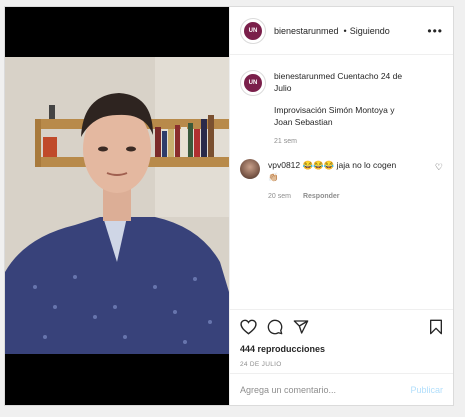 The height and width of the screenshot is (417, 465). I want to click on bookmark-icon, so click(436, 327).